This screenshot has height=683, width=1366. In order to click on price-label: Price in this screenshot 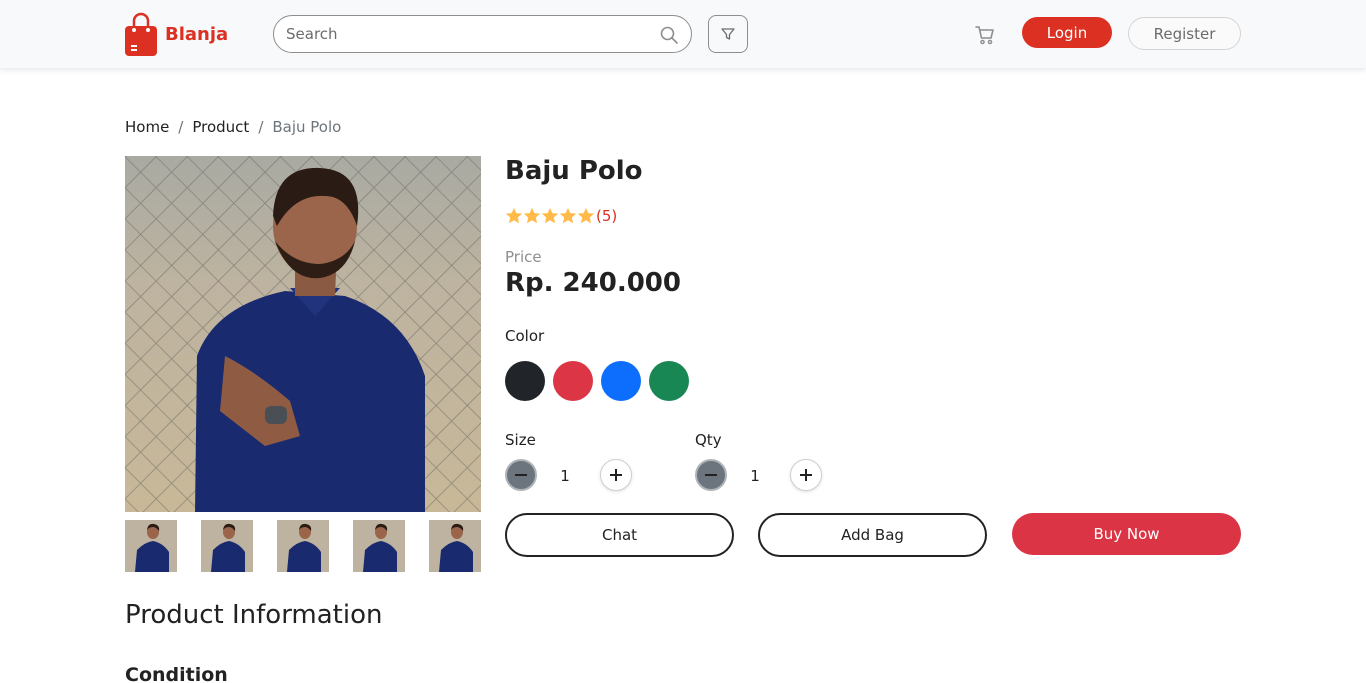, I will do `click(523, 257)`.